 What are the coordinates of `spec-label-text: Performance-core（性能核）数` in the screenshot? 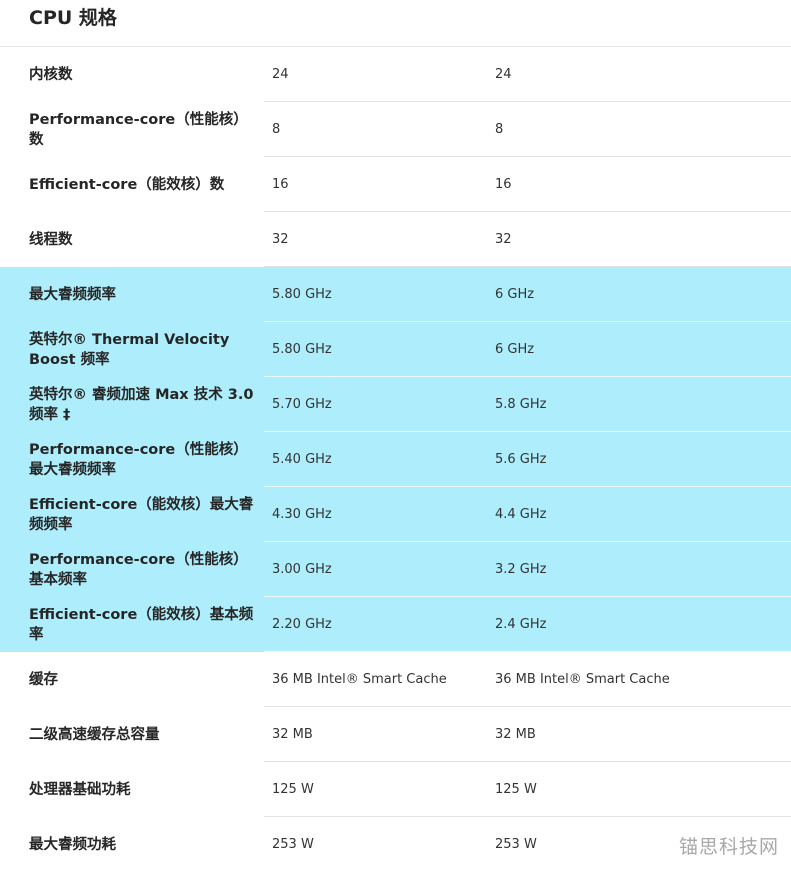 It's located at (138, 129).